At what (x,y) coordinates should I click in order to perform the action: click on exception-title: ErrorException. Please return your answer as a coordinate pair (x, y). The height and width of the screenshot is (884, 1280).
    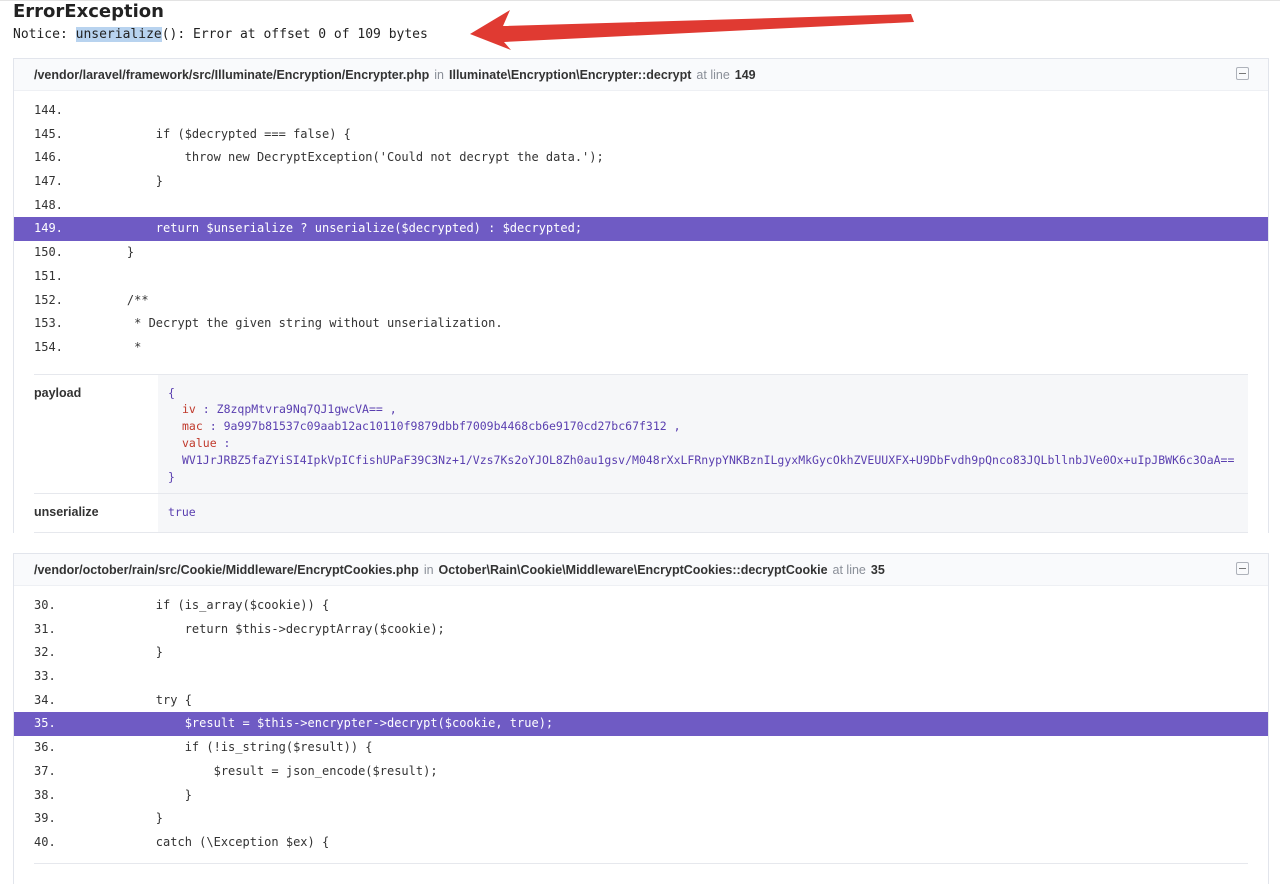
    Looking at the image, I should click on (88, 11).